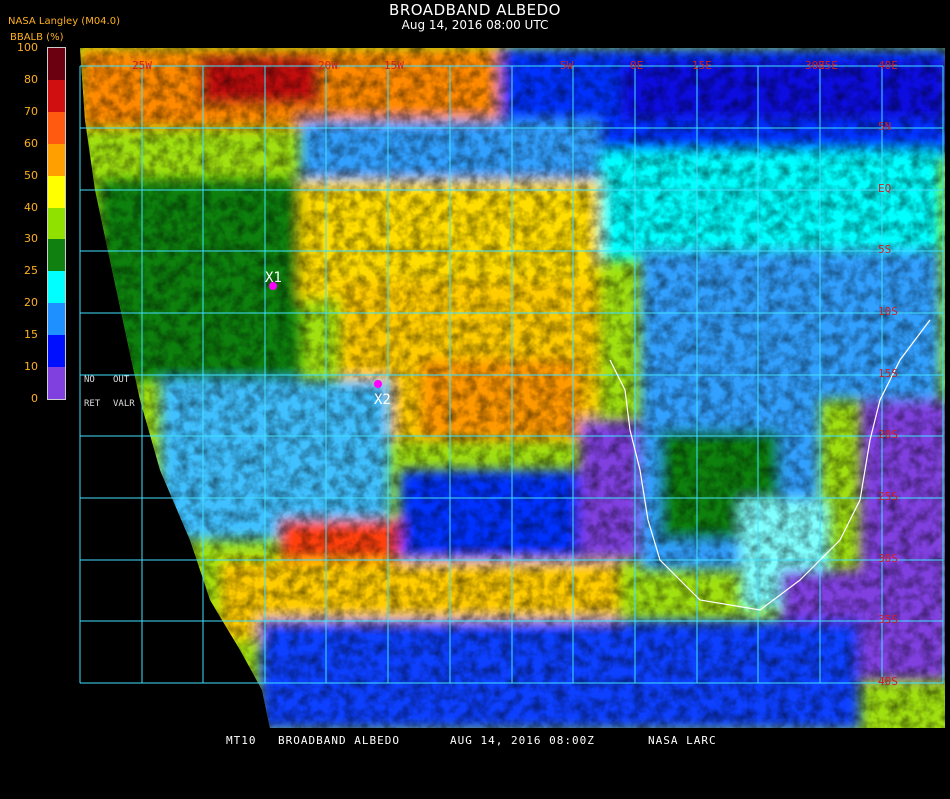 The height and width of the screenshot is (799, 950). Describe the element at coordinates (394, 65) in the screenshot. I see `longitude-label: 15W` at that location.